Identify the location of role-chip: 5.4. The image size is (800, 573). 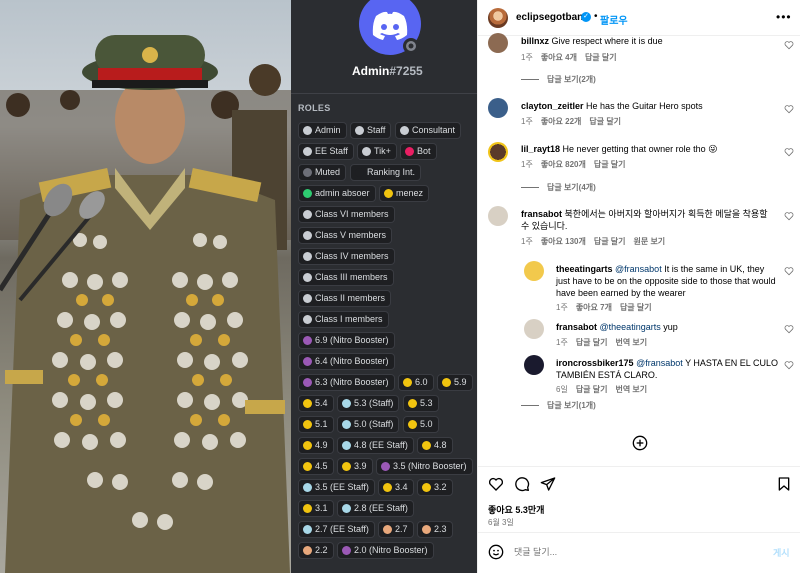
(316, 403).